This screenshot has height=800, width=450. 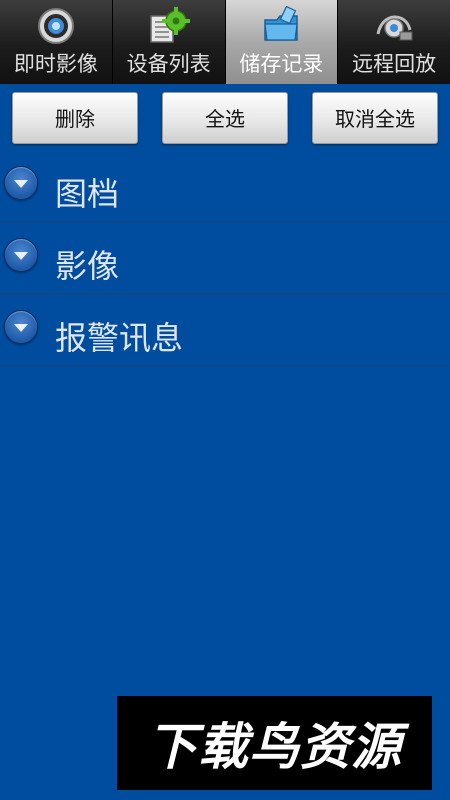 What do you see at coordinates (281, 23) in the screenshot?
I see `storage-folder-icon` at bounding box center [281, 23].